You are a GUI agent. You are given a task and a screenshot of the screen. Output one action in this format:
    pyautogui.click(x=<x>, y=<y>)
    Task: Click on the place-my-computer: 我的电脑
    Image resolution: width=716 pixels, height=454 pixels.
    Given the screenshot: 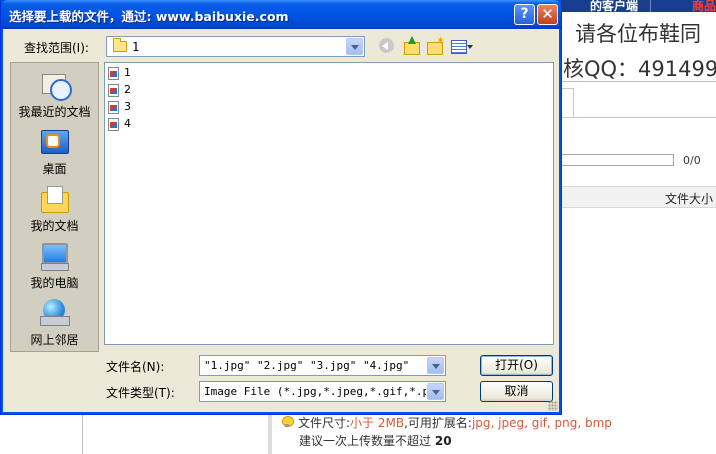 What is the action you would take?
    pyautogui.click(x=54, y=267)
    